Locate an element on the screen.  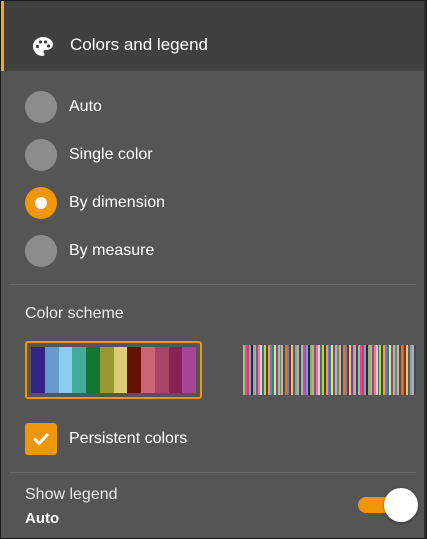
radio-button-selected is located at coordinates (41, 203).